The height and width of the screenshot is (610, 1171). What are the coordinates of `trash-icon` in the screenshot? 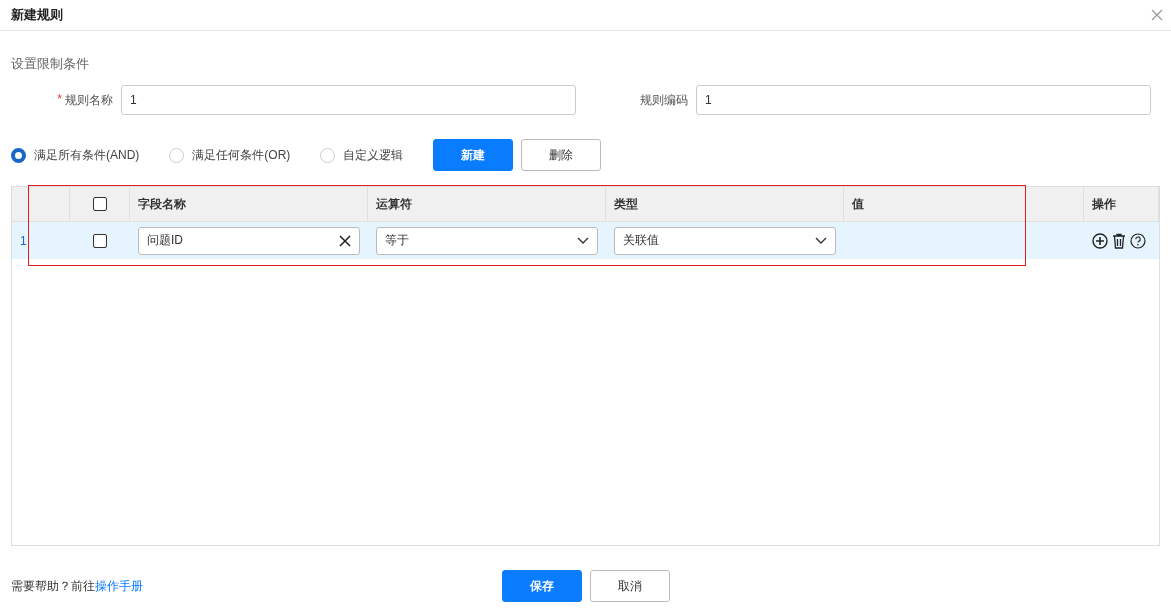 It's located at (1119, 240).